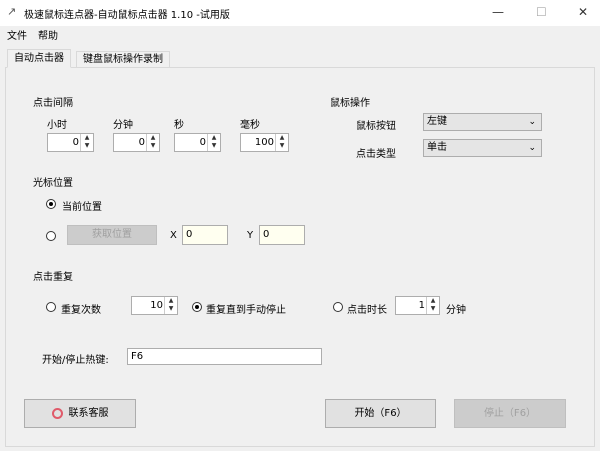 The width and height of the screenshot is (600, 451). What do you see at coordinates (250, 125) in the screenshot?
I see `ms-label: 毫秒` at bounding box center [250, 125].